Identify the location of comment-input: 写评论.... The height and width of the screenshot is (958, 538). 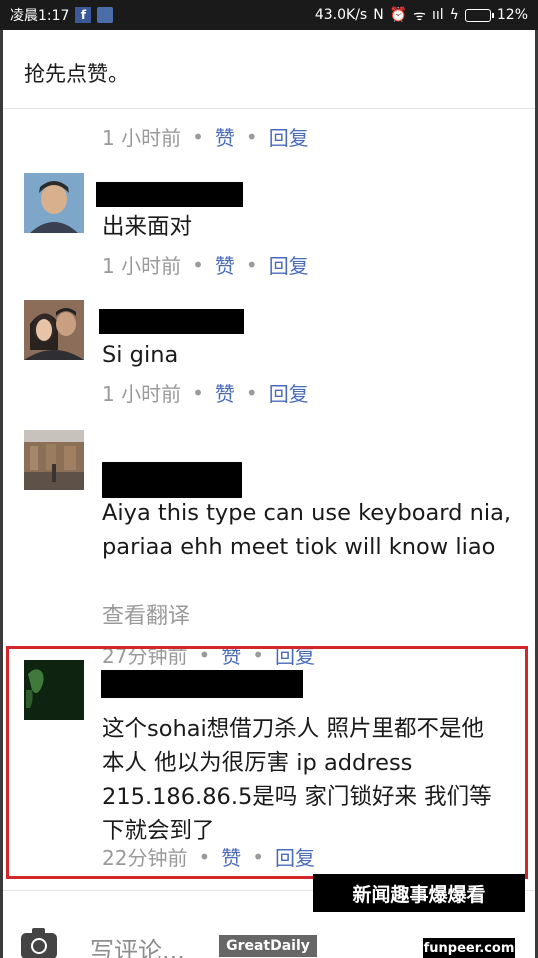
(137, 944).